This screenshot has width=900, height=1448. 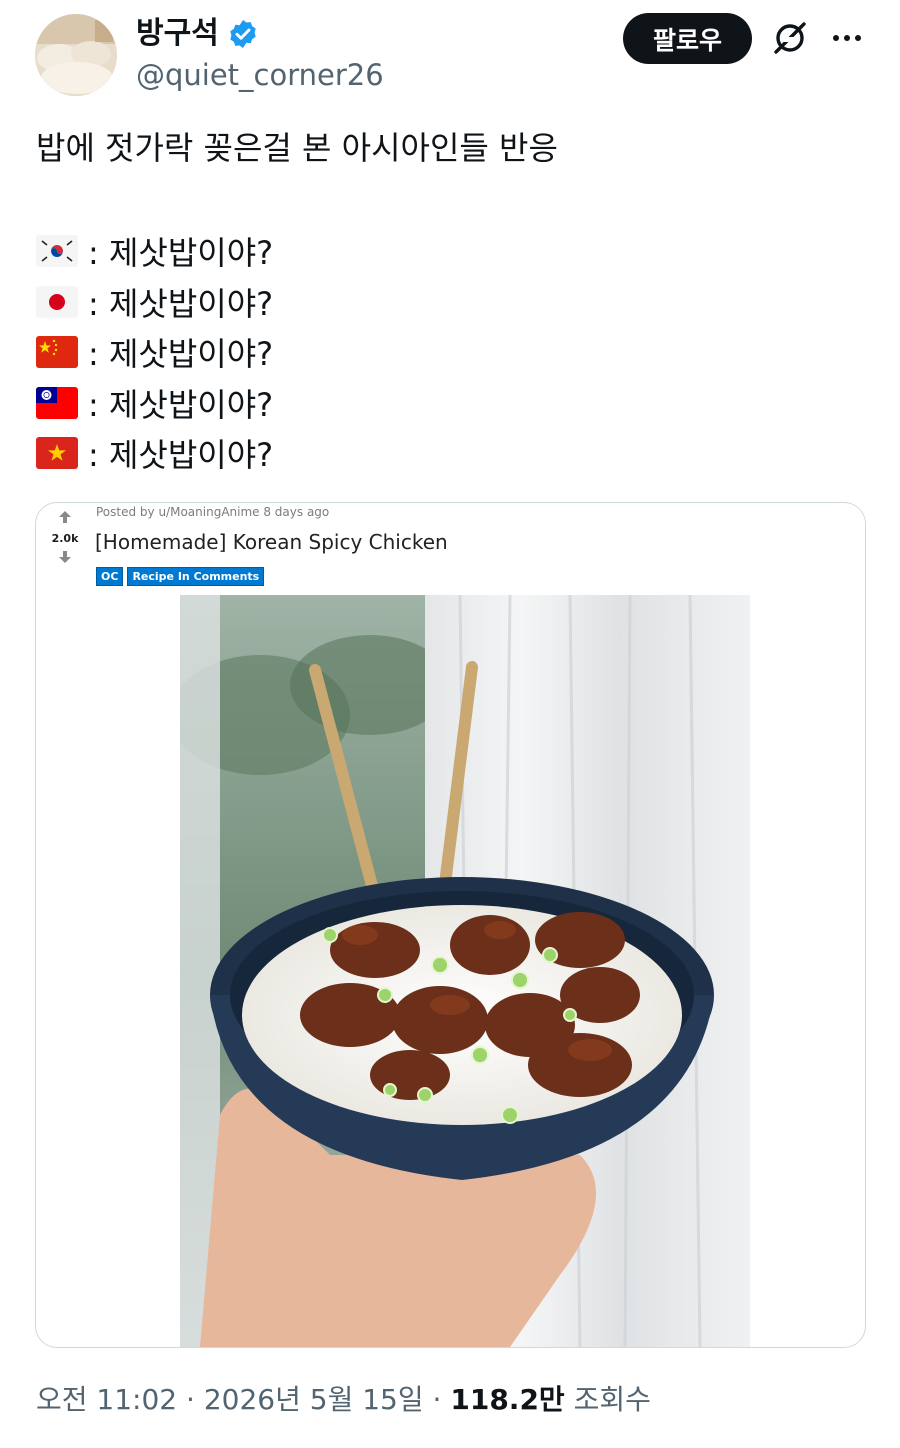 I want to click on views-count: 118.2만, so click(x=507, y=1399).